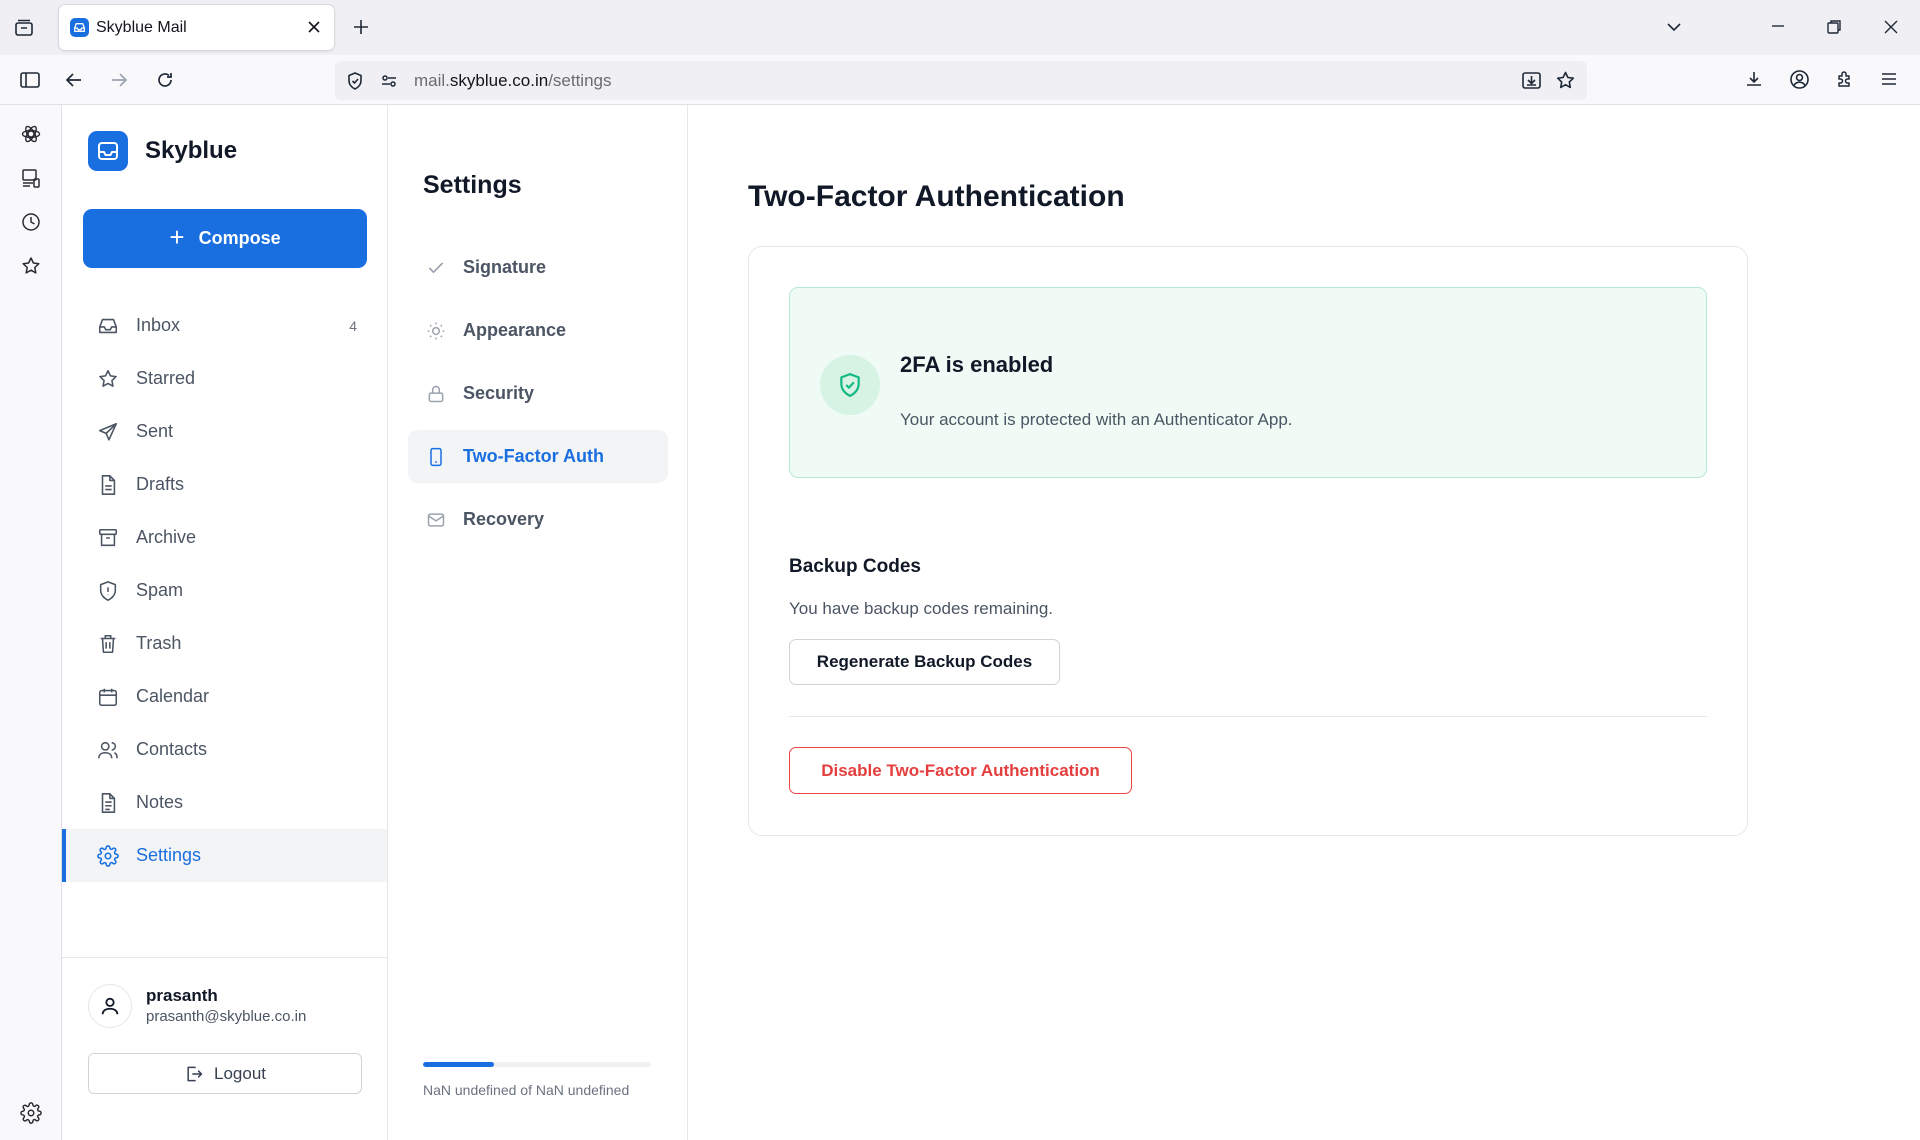 The image size is (1920, 1140). What do you see at coordinates (224, 431) in the screenshot?
I see `nav-item-sent: Sent` at bounding box center [224, 431].